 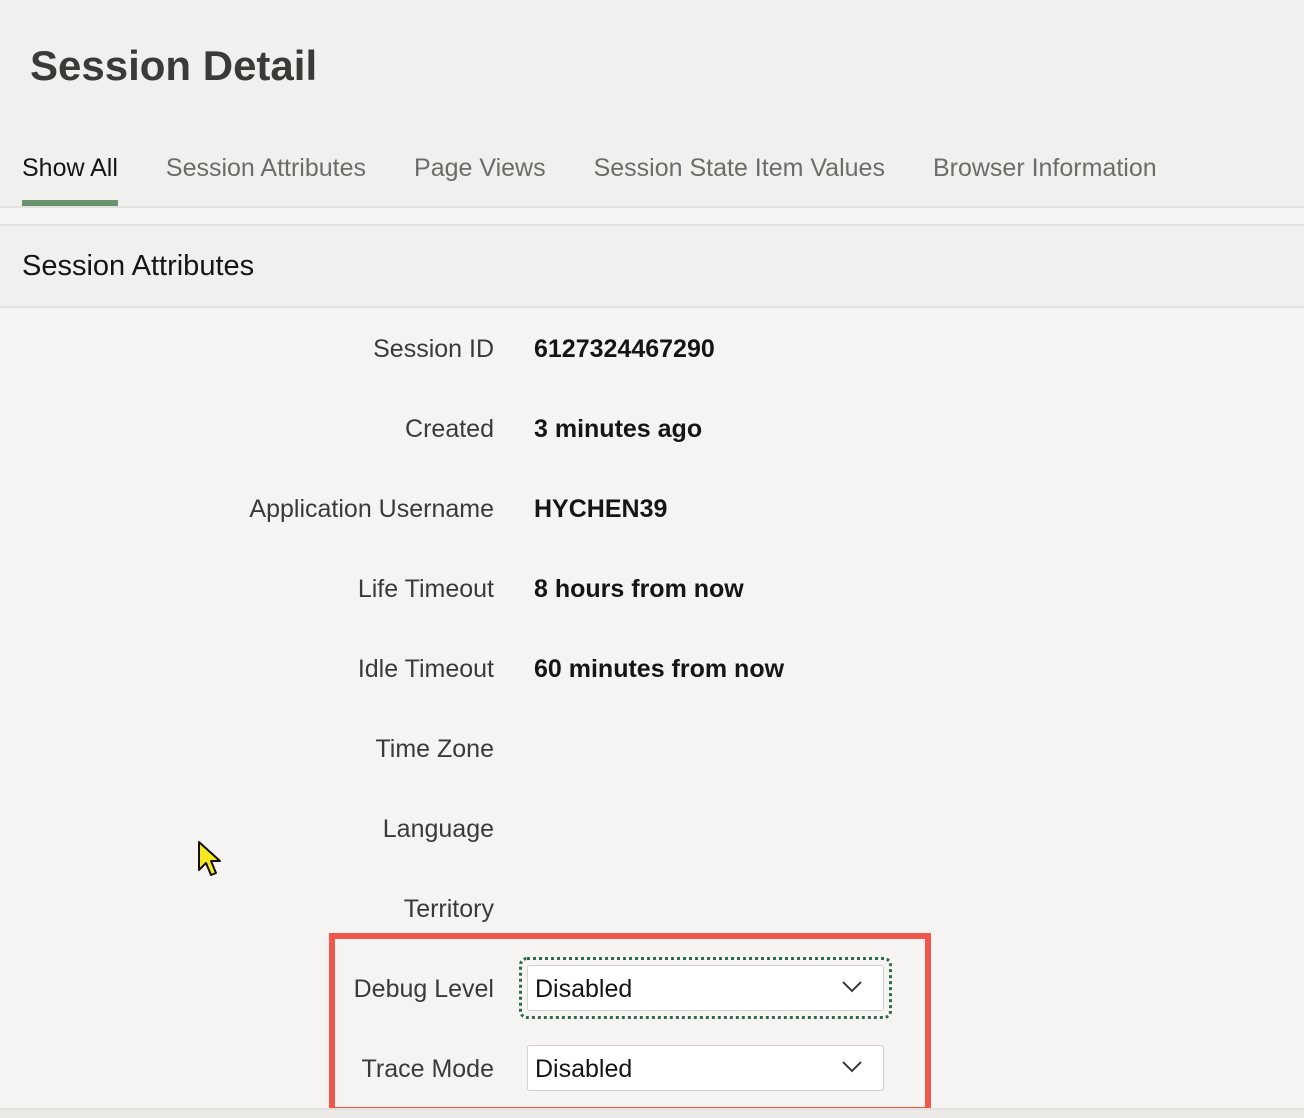 I want to click on field-label: Application Username, so click(x=371, y=509).